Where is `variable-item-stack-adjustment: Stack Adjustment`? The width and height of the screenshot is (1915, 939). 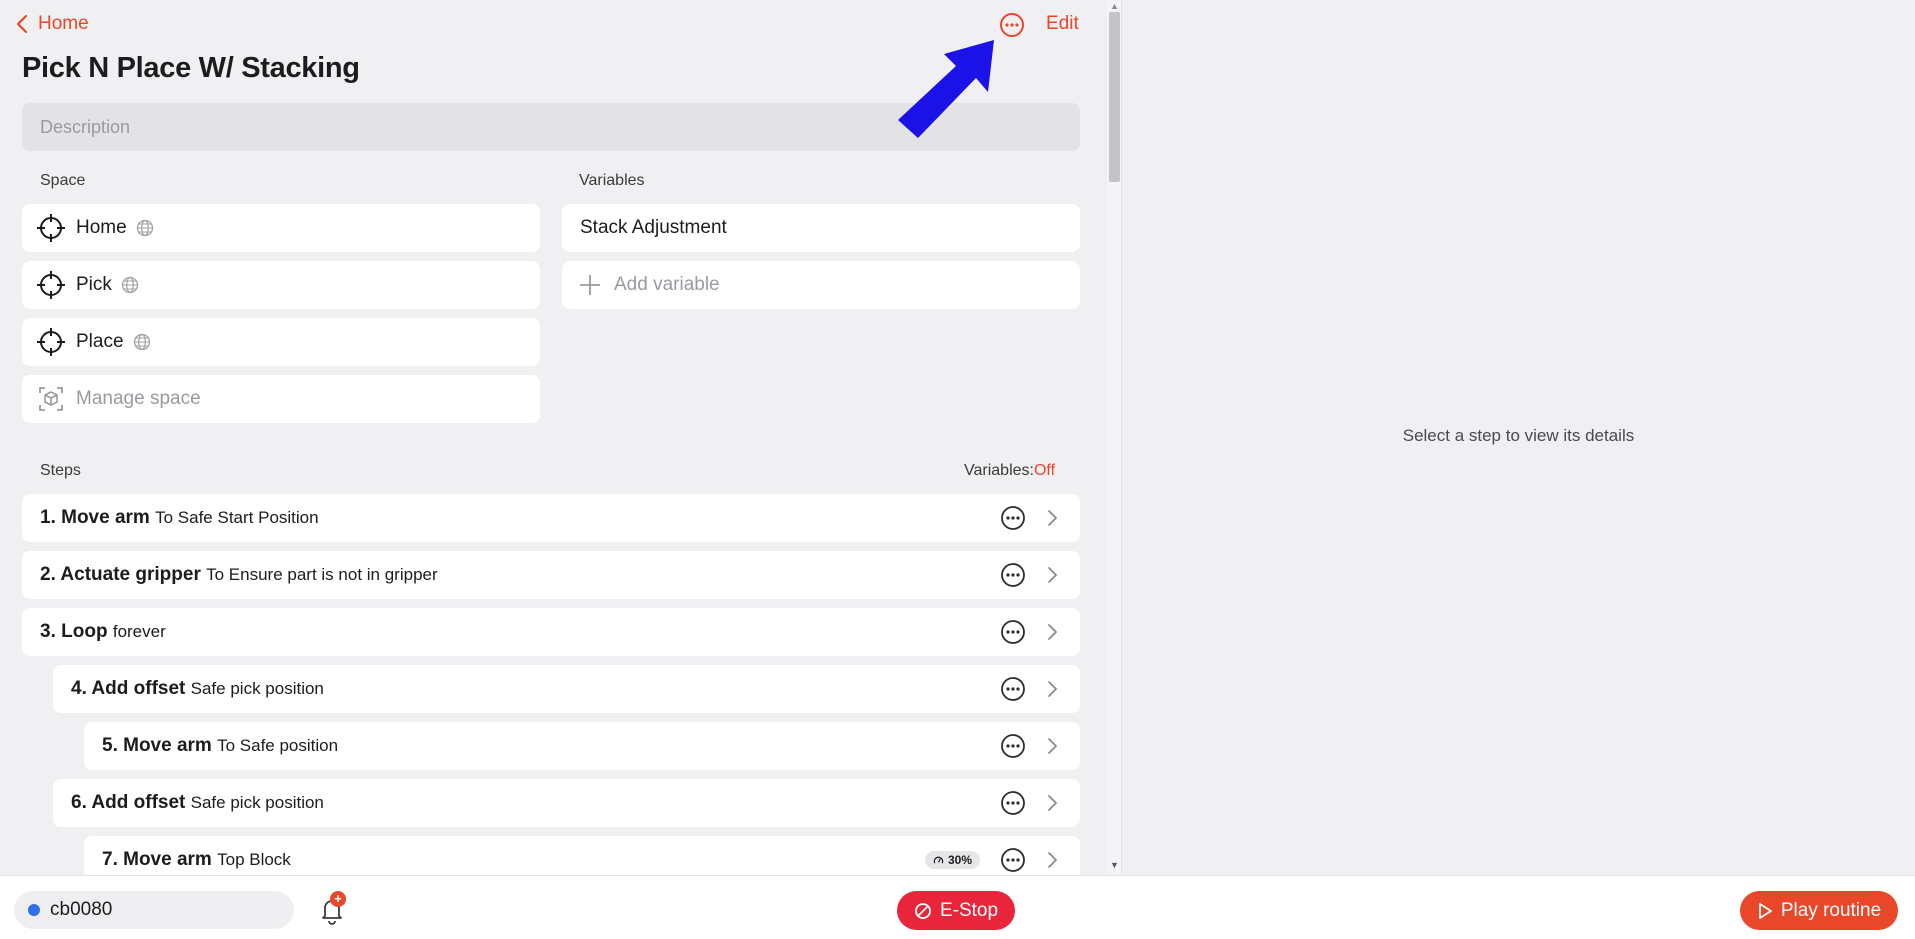 variable-item-stack-adjustment: Stack Adjustment is located at coordinates (821, 228).